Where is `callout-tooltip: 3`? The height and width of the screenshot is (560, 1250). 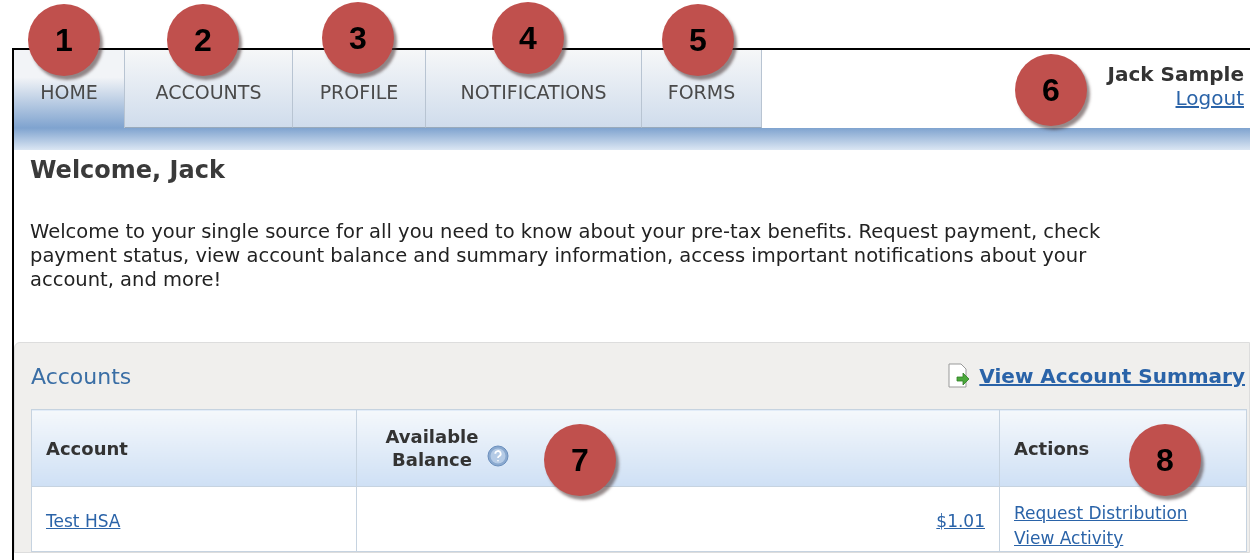 callout-tooltip: 3 is located at coordinates (358, 38).